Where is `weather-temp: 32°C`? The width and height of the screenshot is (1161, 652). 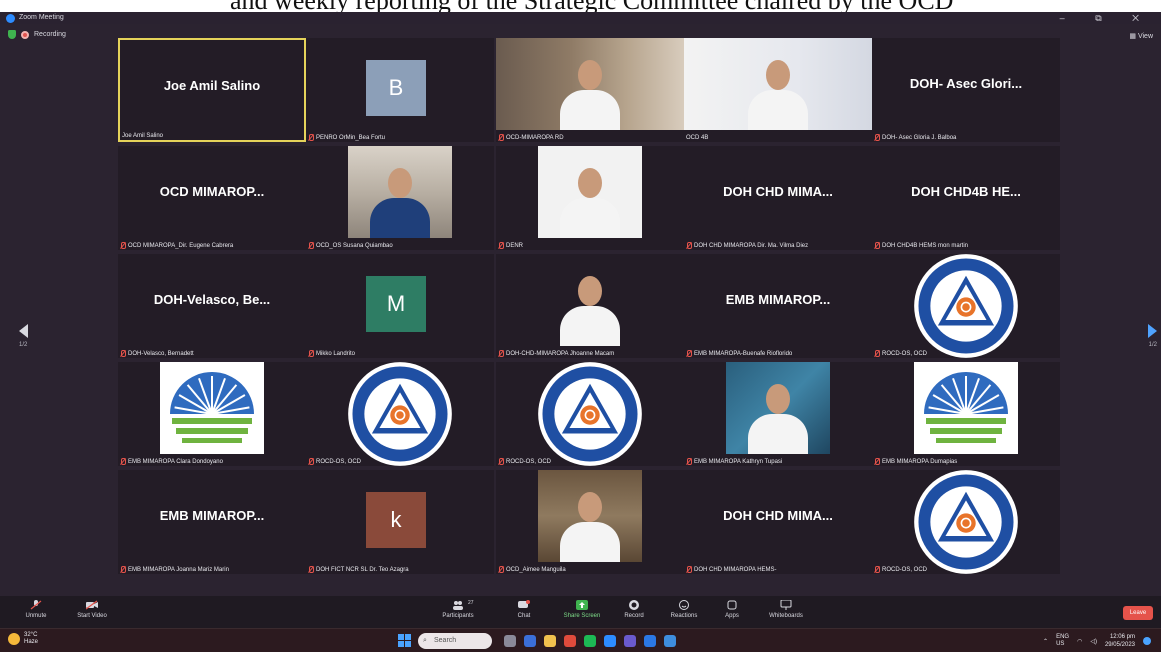
weather-temp: 32°C is located at coordinates (31, 635).